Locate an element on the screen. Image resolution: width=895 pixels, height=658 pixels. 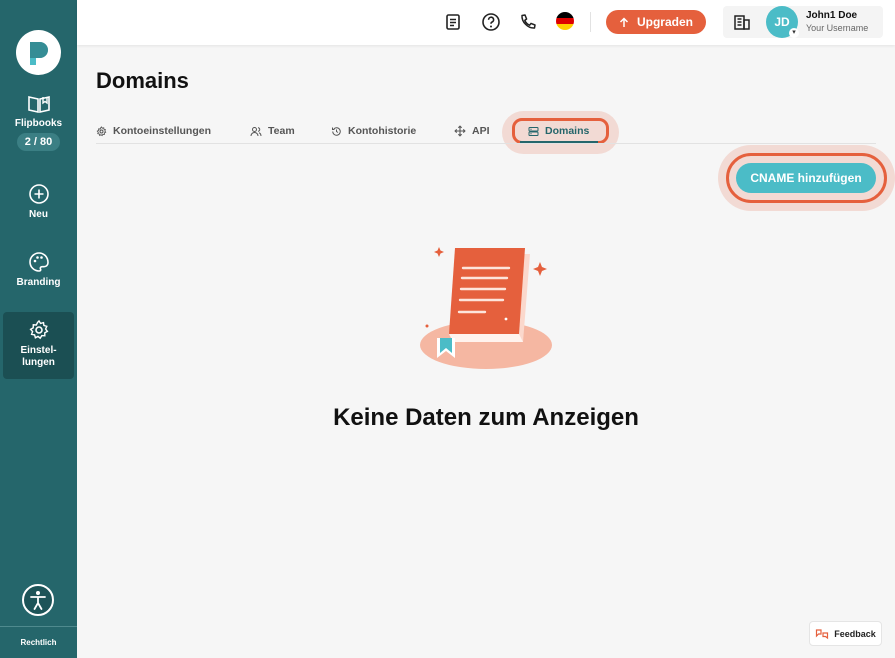
tab-domains: Domains is located at coordinates (558, 131).